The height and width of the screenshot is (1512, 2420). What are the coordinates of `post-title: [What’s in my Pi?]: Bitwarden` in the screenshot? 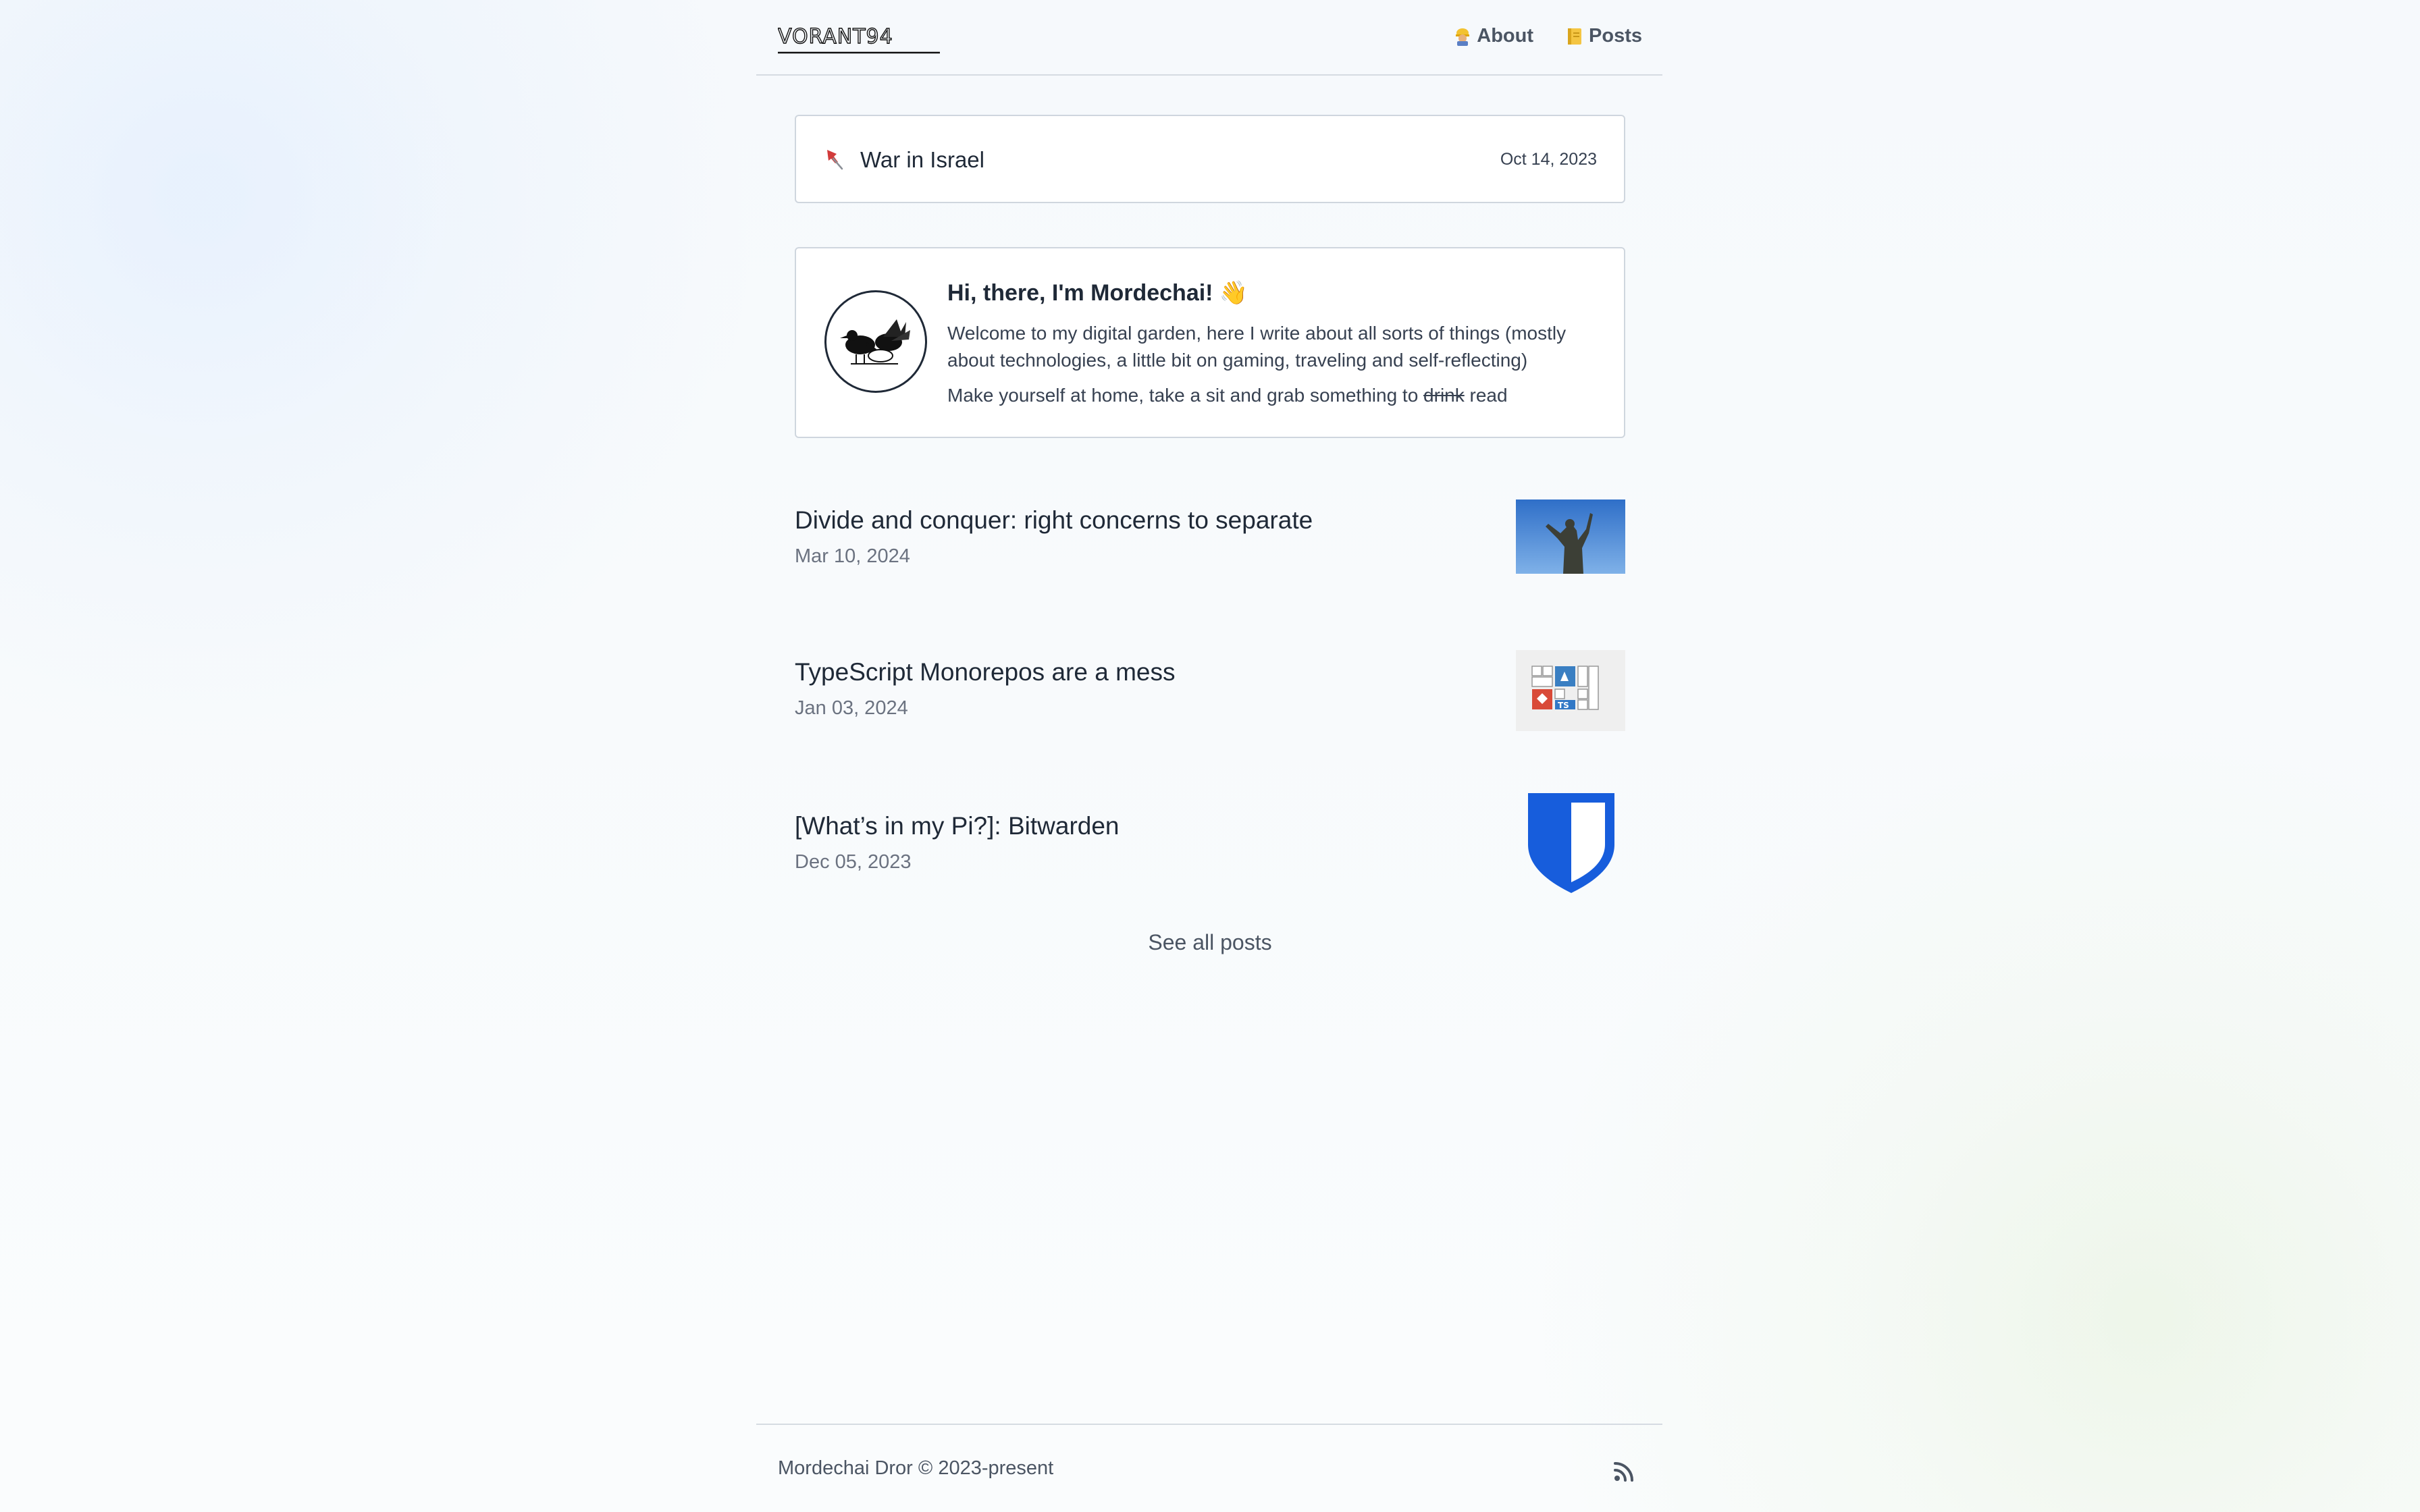 It's located at (957, 826).